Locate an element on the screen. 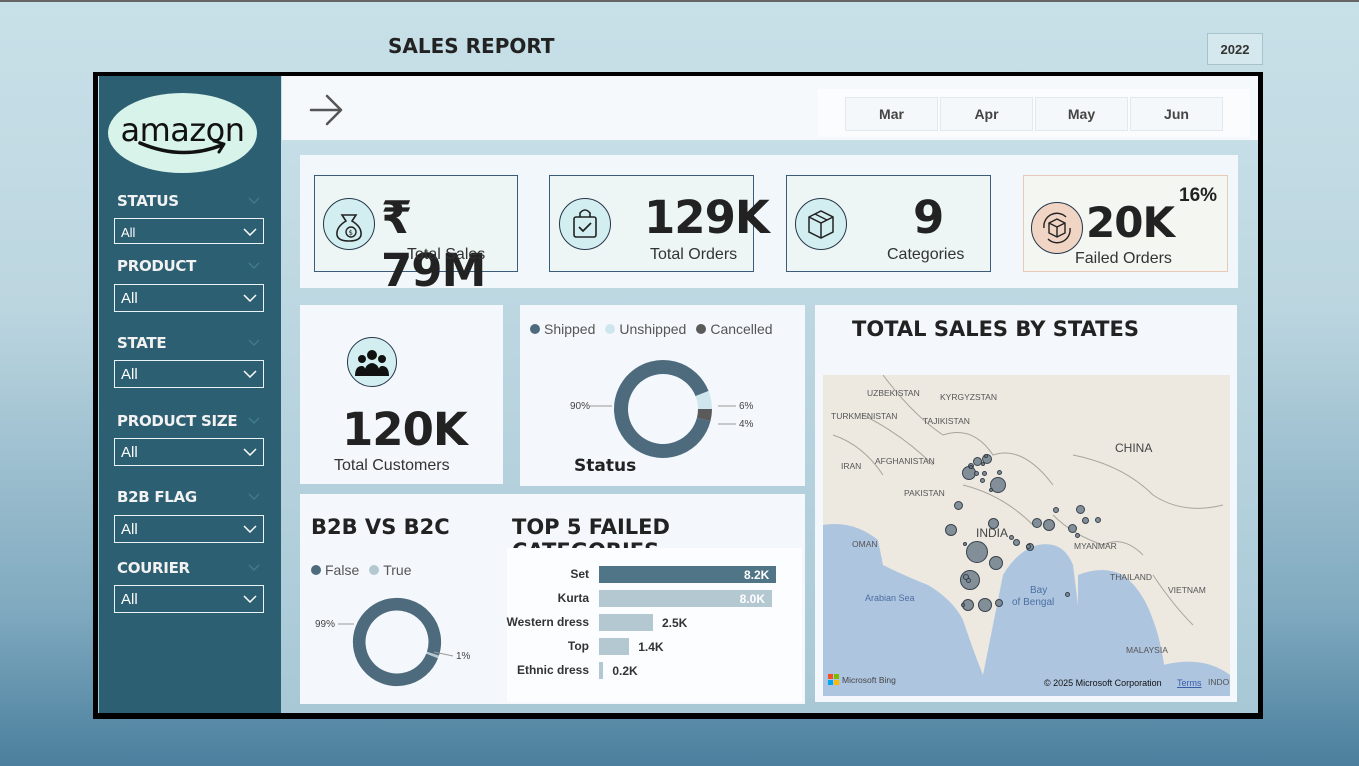 This screenshot has height=766, width=1359. map-label-of-bengal: of Bengal is located at coordinates (1033, 602).